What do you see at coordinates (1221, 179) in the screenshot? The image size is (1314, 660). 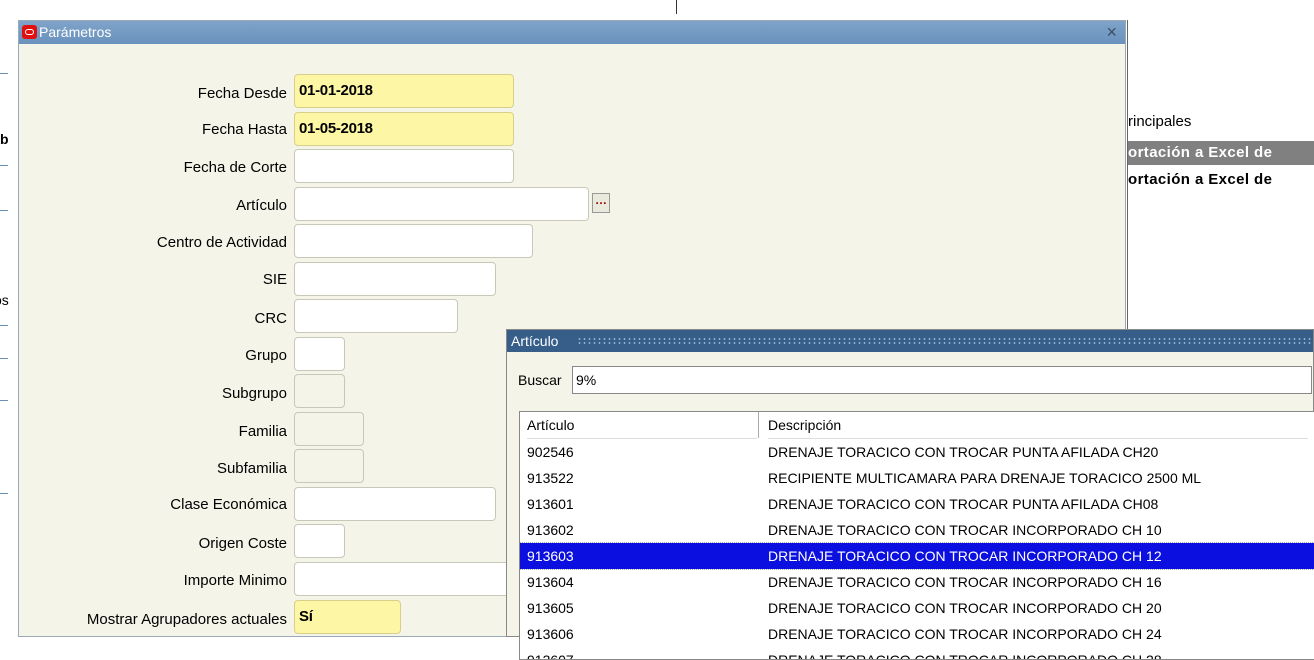 I see `background-right-item: ortación a Excel de` at bounding box center [1221, 179].